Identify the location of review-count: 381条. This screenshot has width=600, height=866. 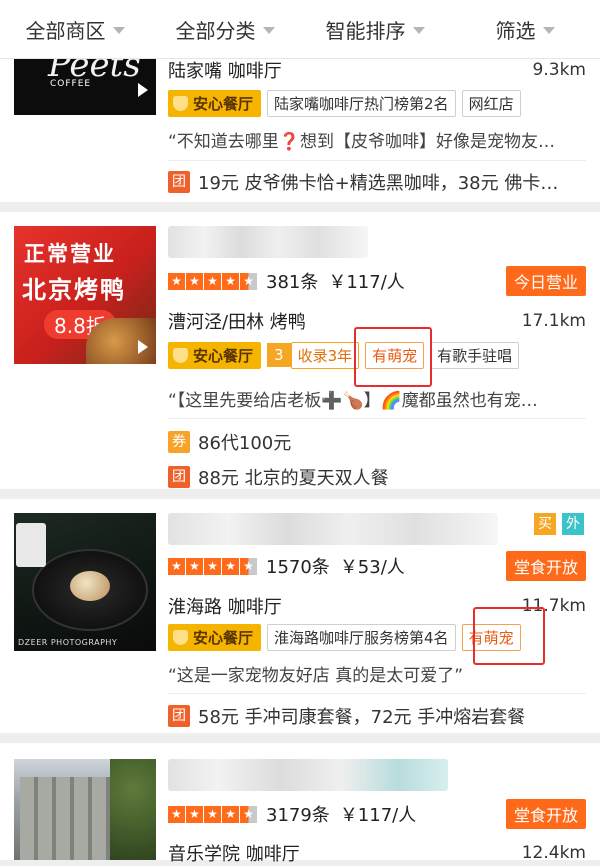
(292, 282).